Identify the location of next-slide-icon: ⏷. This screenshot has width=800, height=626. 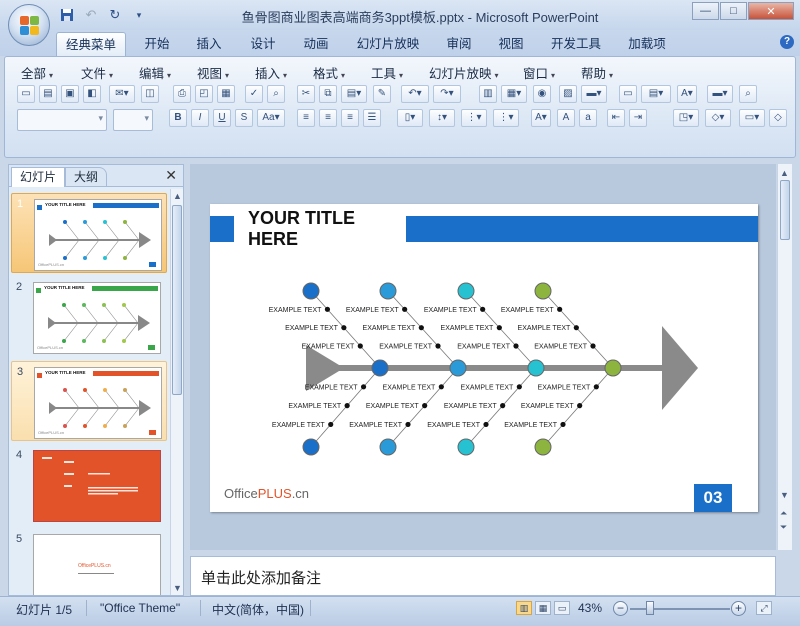
(783, 527).